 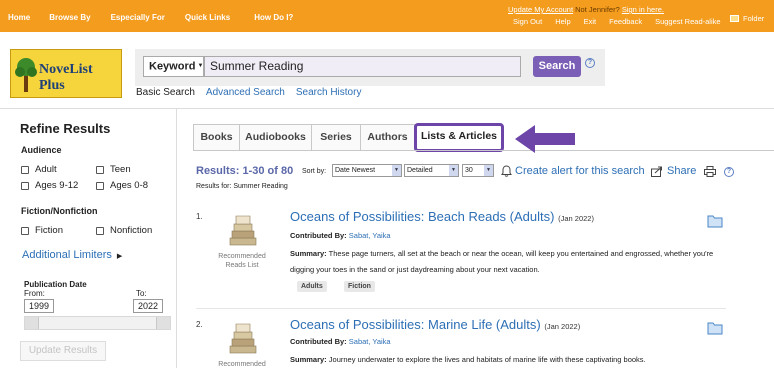 I want to click on update-account-link: Update My Account, so click(x=540, y=9).